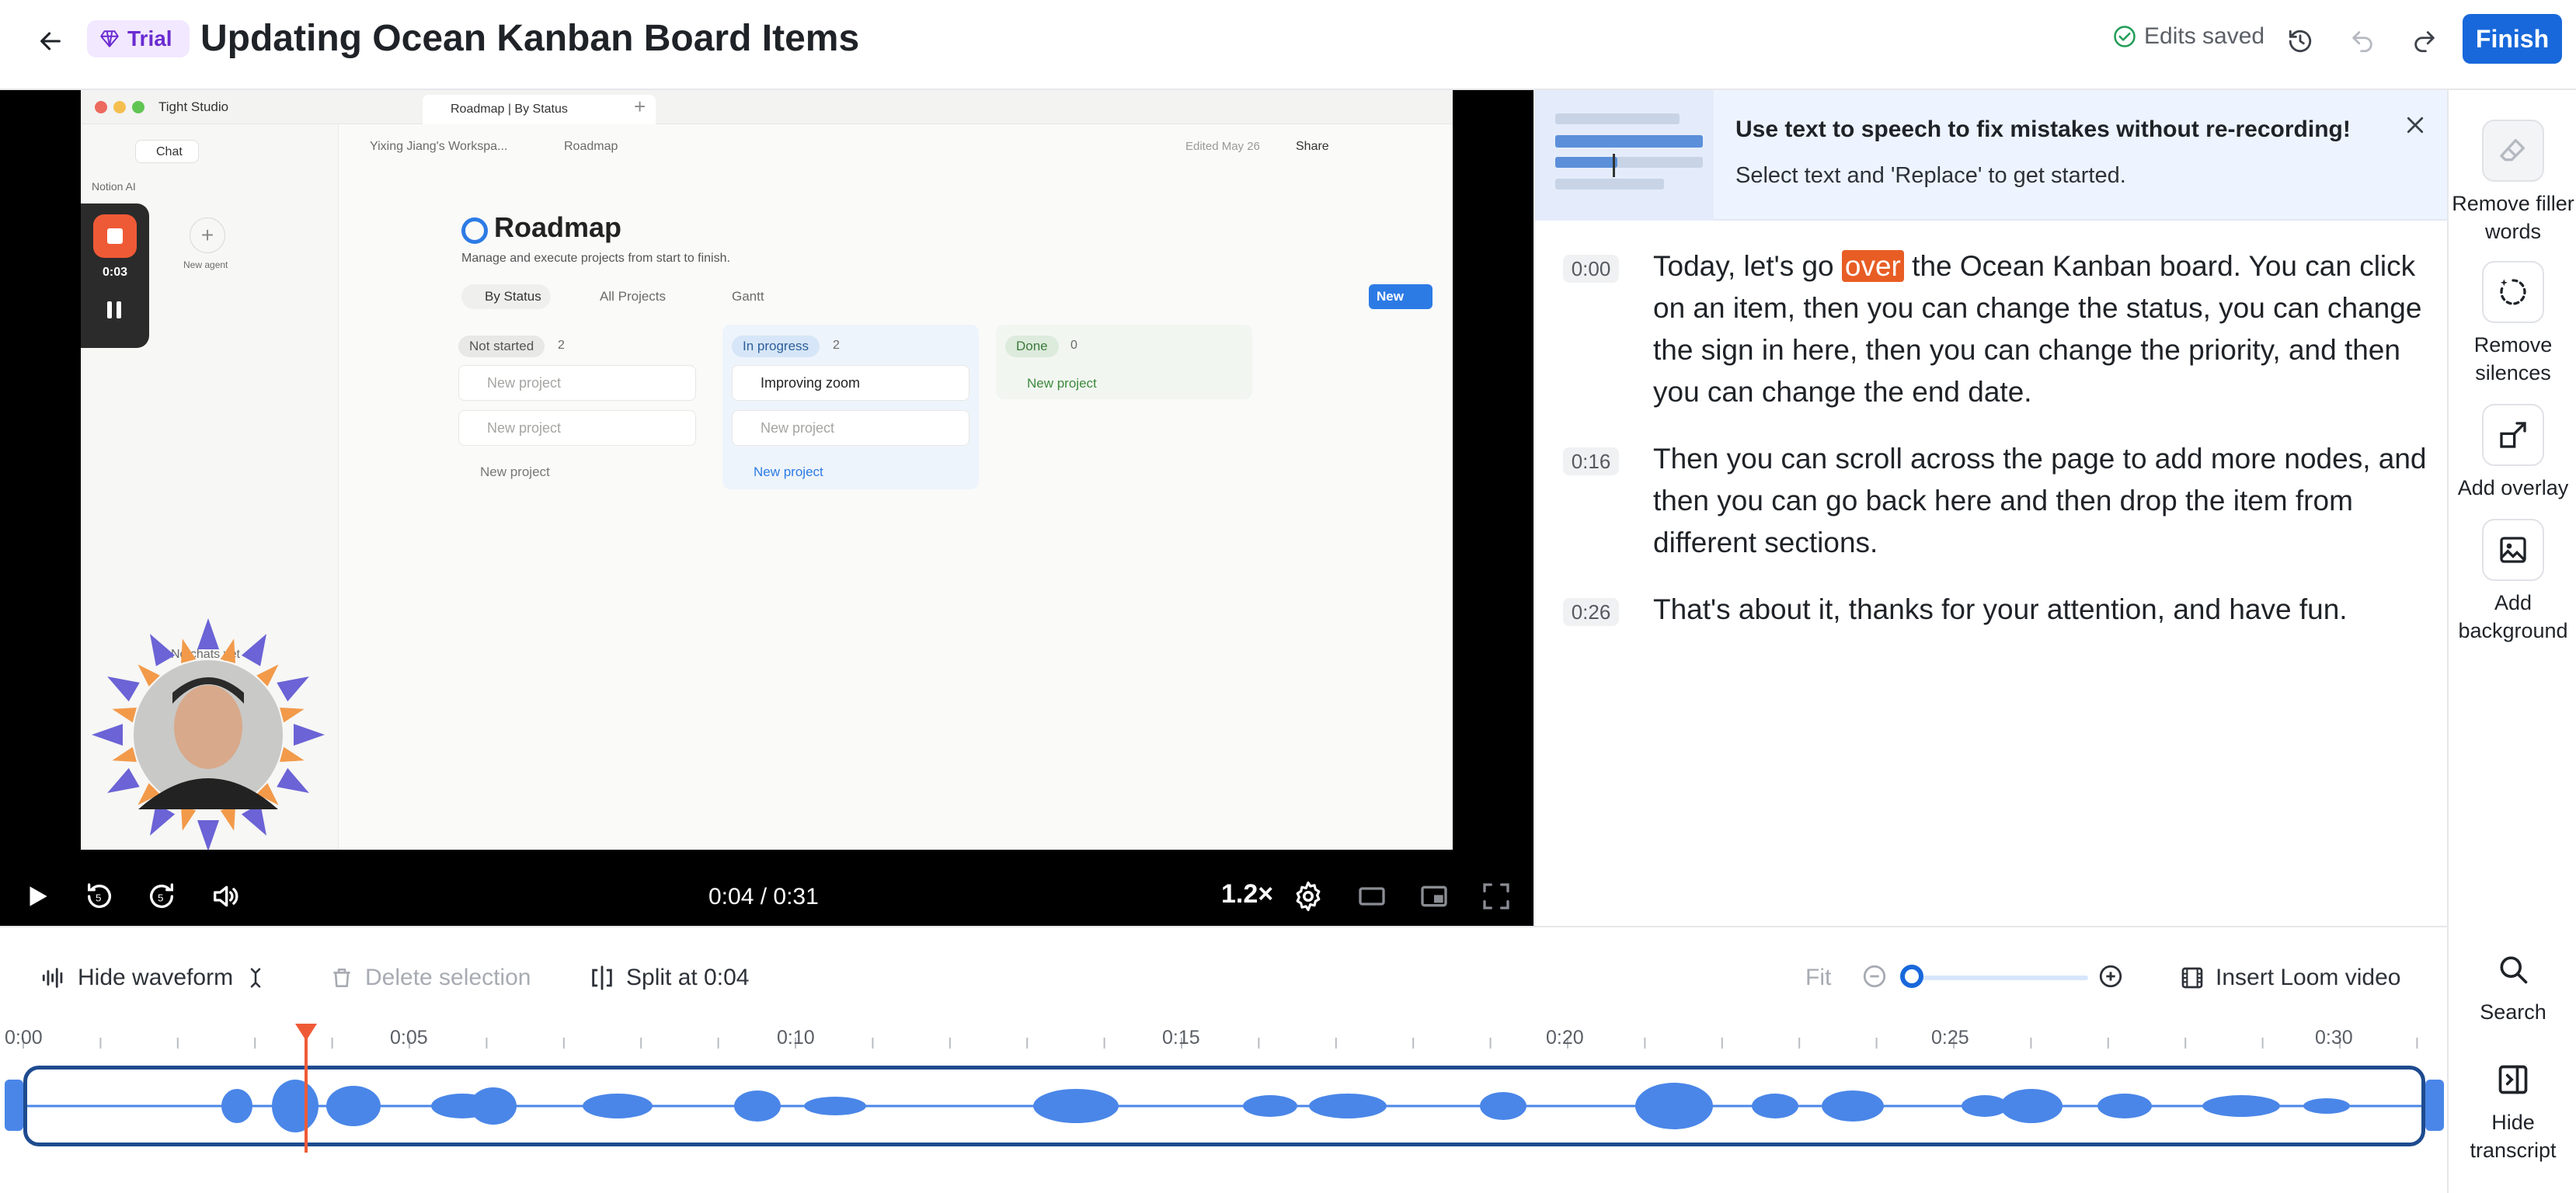 The height and width of the screenshot is (1193, 2576). I want to click on zoom-out-button, so click(1875, 976).